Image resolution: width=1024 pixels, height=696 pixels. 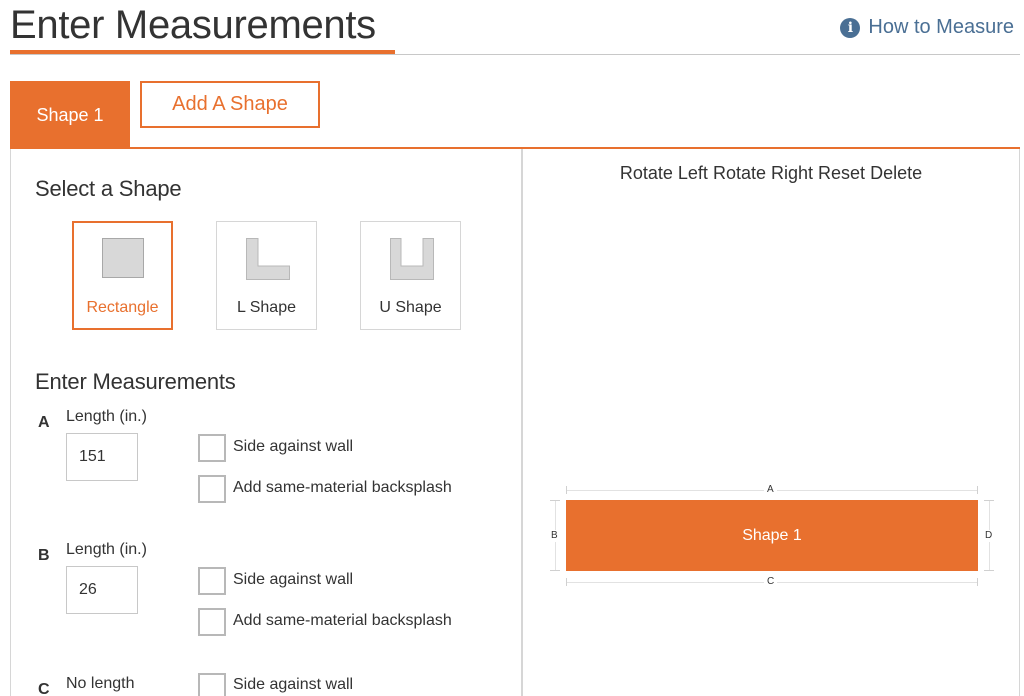 What do you see at coordinates (44, 555) in the screenshot?
I see `side-letter-b: B` at bounding box center [44, 555].